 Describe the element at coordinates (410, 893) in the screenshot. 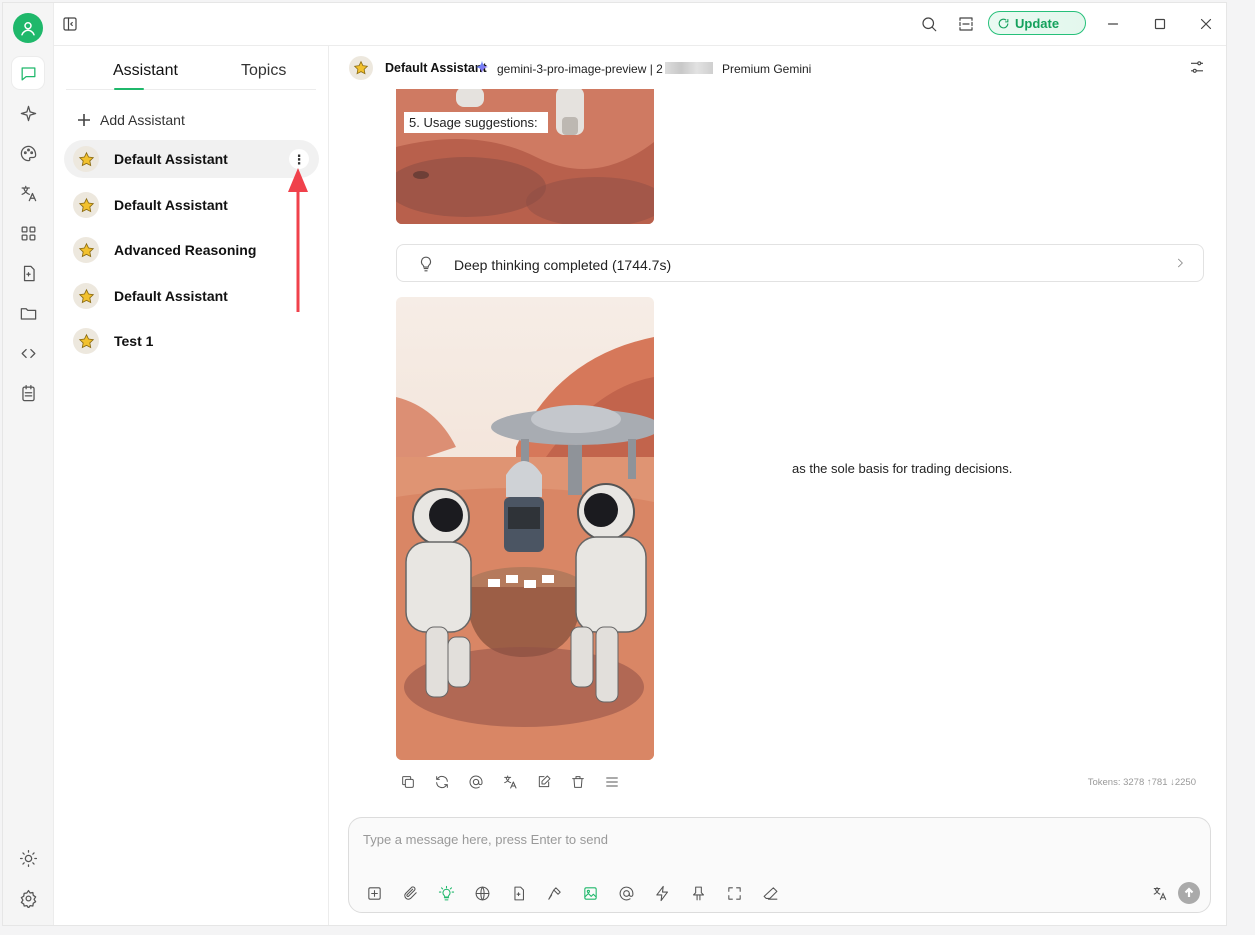

I see `attachment-icon` at that location.